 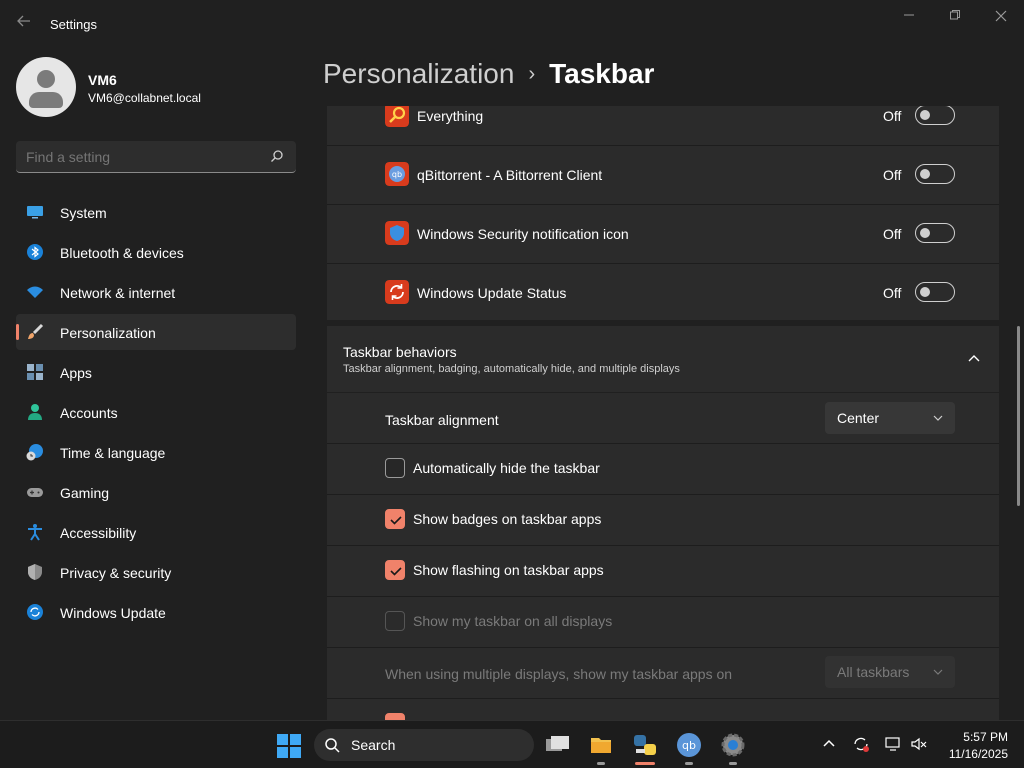 I want to click on user-name: VM6, so click(x=102, y=80).